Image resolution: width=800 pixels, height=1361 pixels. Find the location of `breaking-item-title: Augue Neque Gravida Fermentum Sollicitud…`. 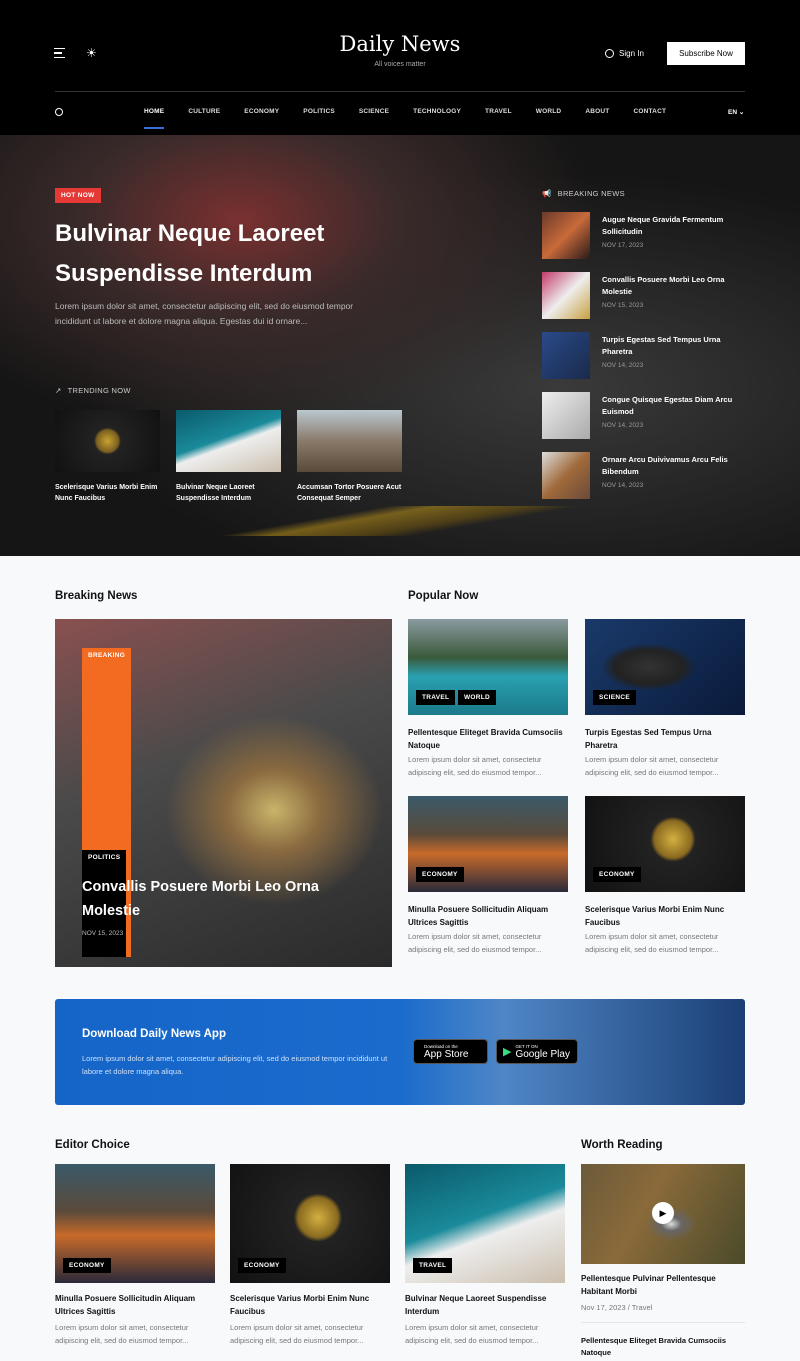

breaking-item-title: Augue Neque Gravida Fermentum Sollicitud… is located at coordinates (674, 225).